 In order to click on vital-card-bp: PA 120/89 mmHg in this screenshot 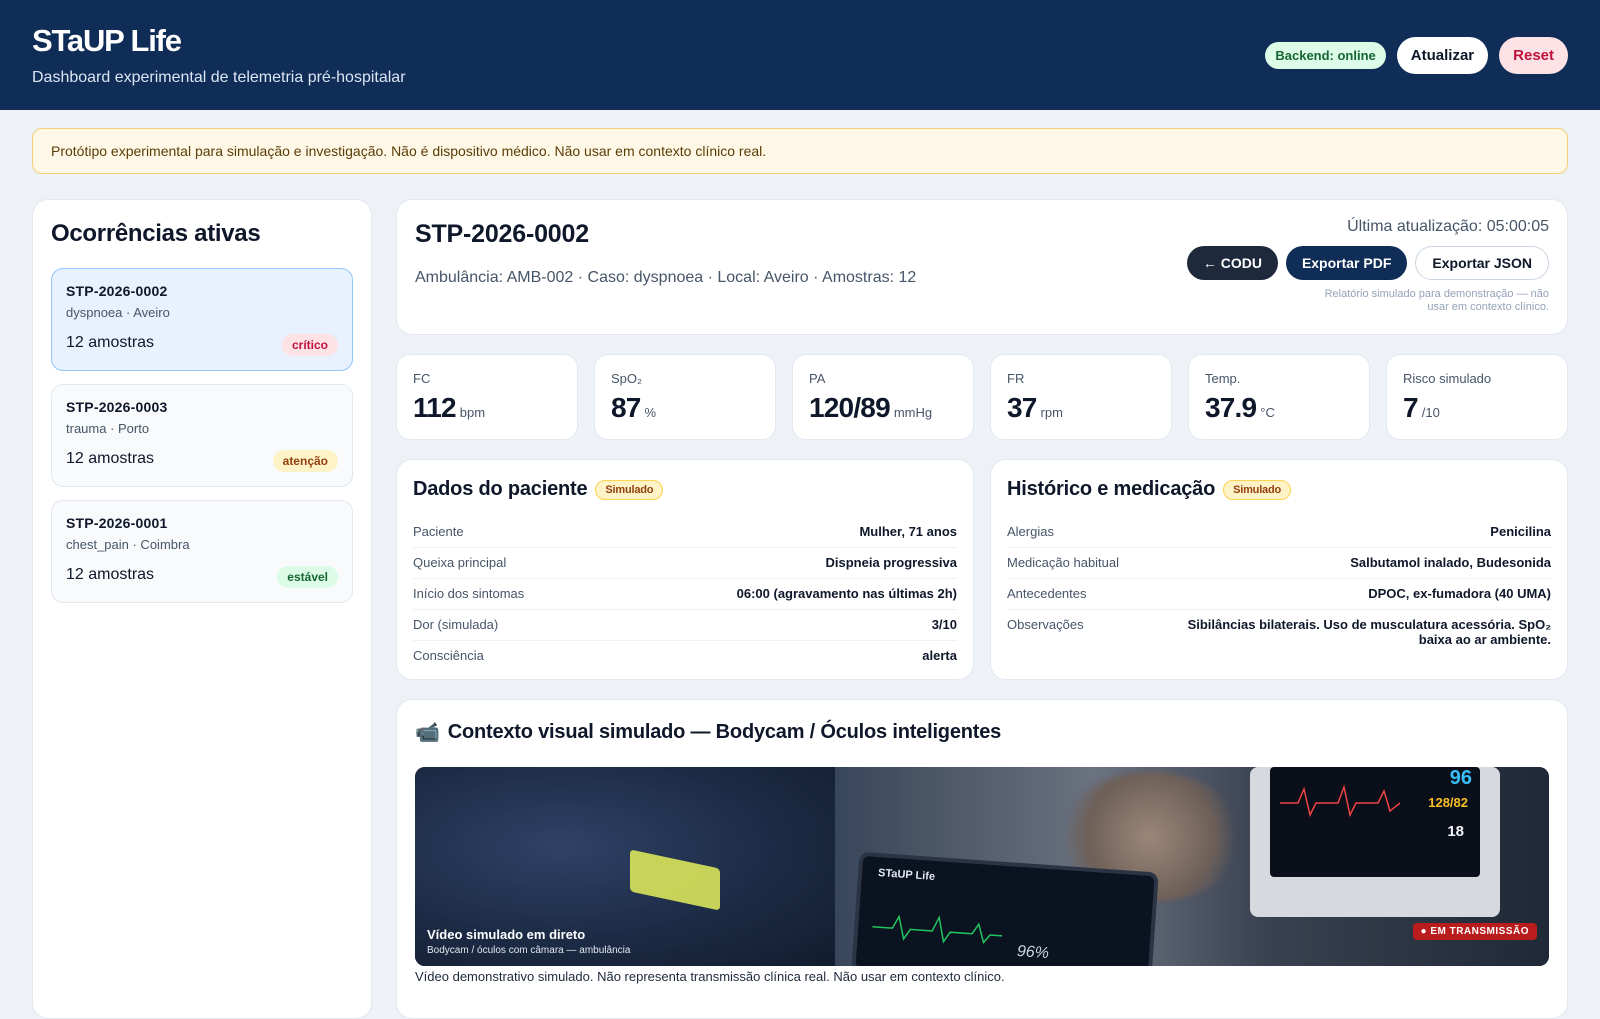, I will do `click(883, 397)`.